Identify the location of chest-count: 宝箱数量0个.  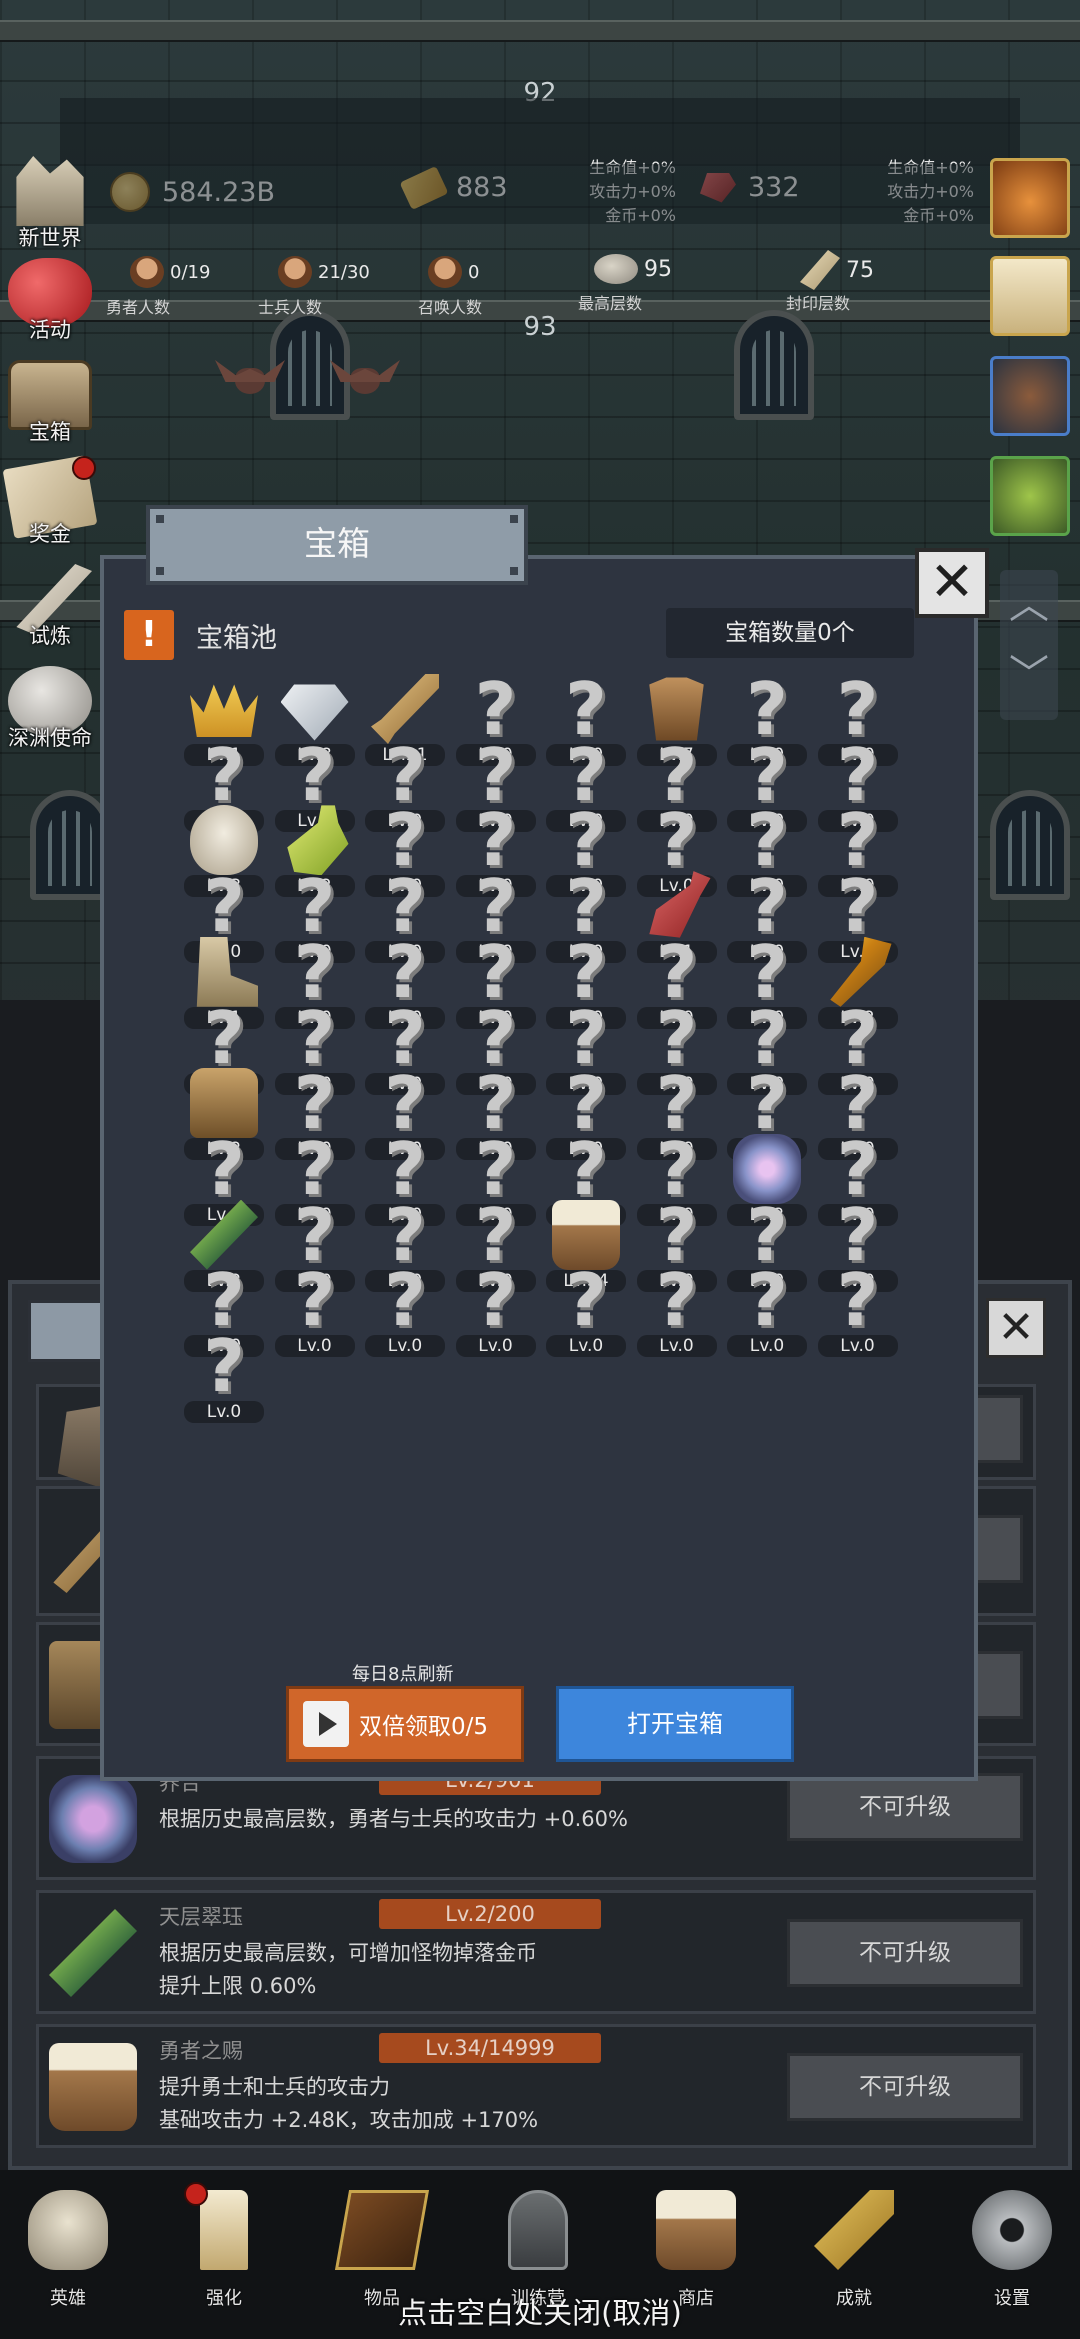
(790, 633).